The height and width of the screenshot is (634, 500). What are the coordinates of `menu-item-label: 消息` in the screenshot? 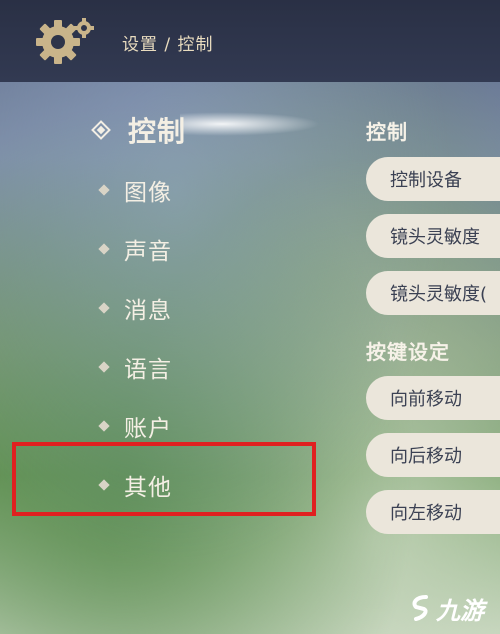 It's located at (148, 311).